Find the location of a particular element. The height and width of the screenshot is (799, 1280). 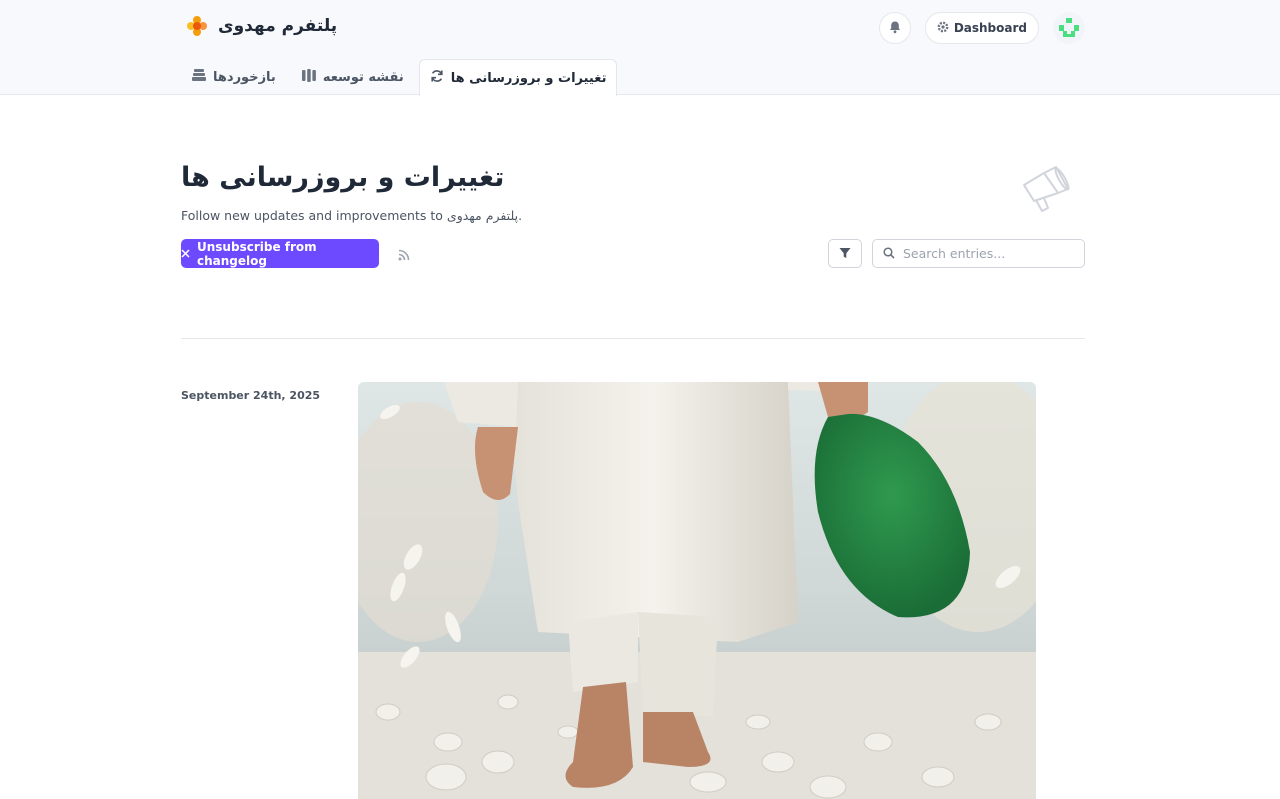

divider is located at coordinates (633, 338).